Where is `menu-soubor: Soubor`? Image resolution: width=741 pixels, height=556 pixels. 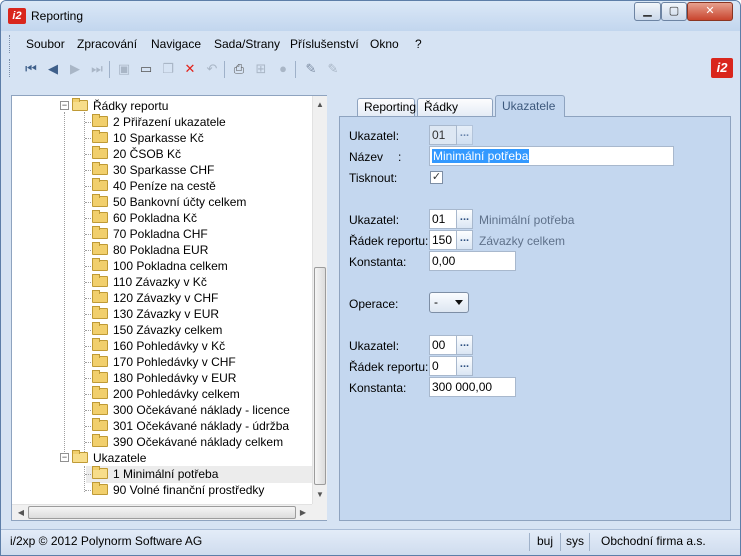 menu-soubor: Soubor is located at coordinates (45, 44).